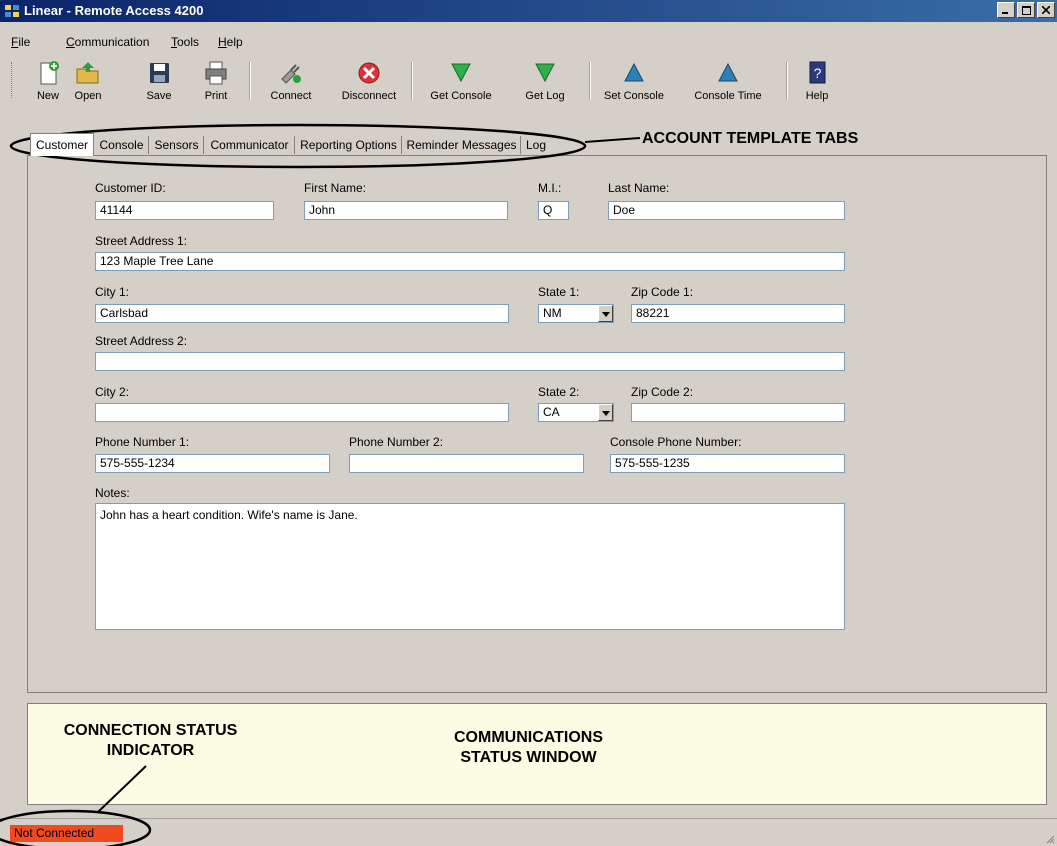 Image resolution: width=1057 pixels, height=846 pixels. What do you see at coordinates (230, 42) in the screenshot?
I see `menu-help: Help` at bounding box center [230, 42].